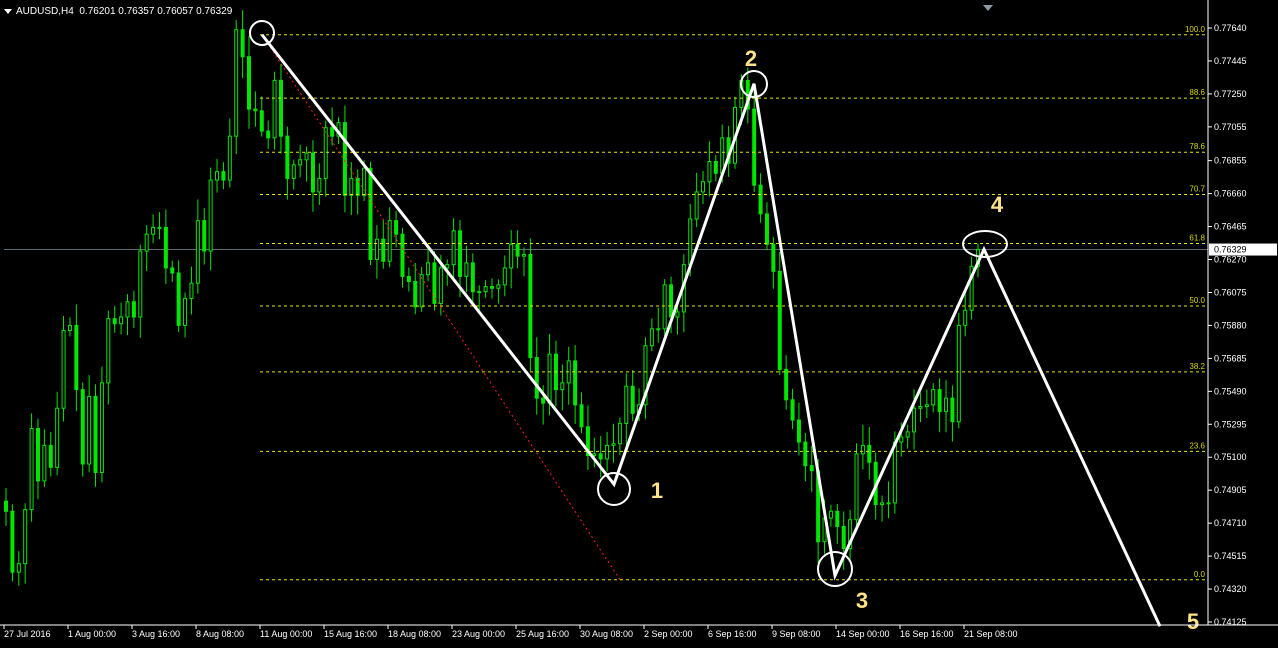 The height and width of the screenshot is (648, 1278). I want to click on wave-pivot-circle, so click(614, 489).